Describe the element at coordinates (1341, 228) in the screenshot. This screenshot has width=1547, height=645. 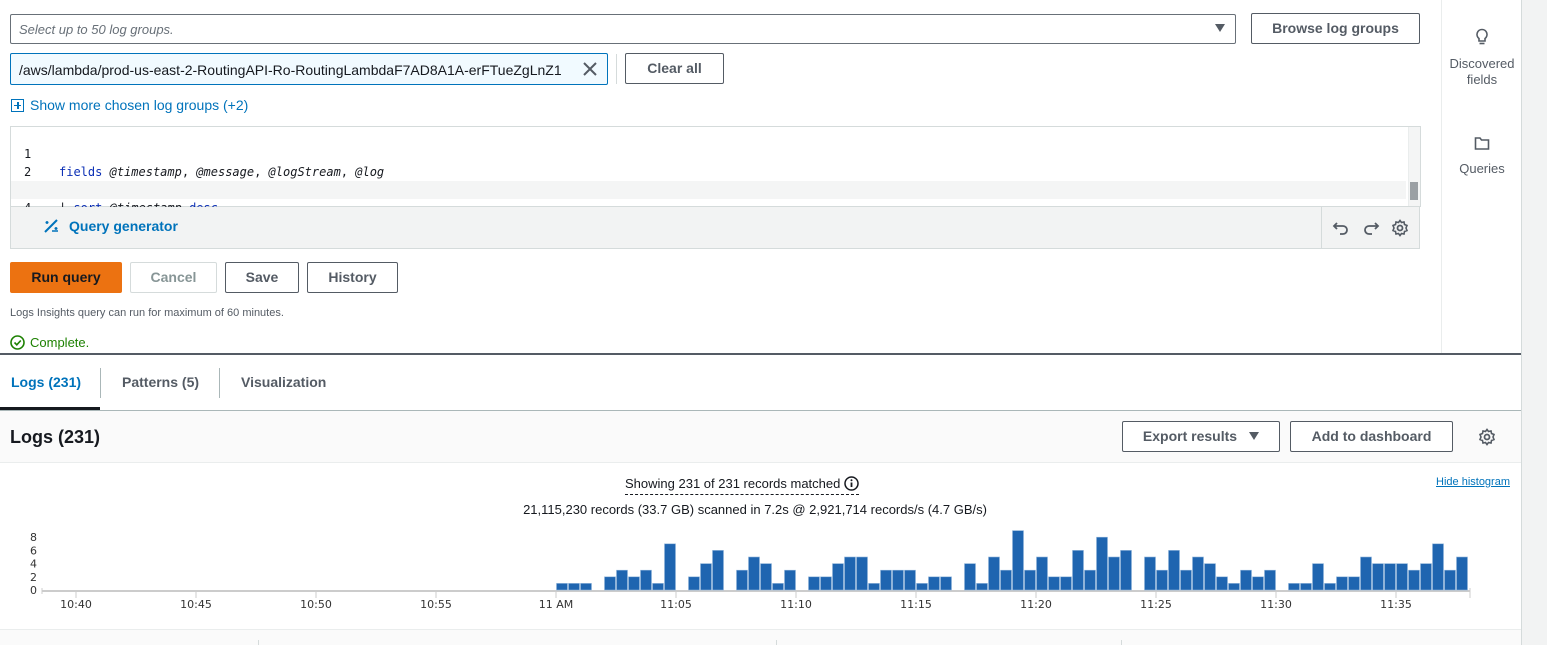
I see `undo-icon` at that location.